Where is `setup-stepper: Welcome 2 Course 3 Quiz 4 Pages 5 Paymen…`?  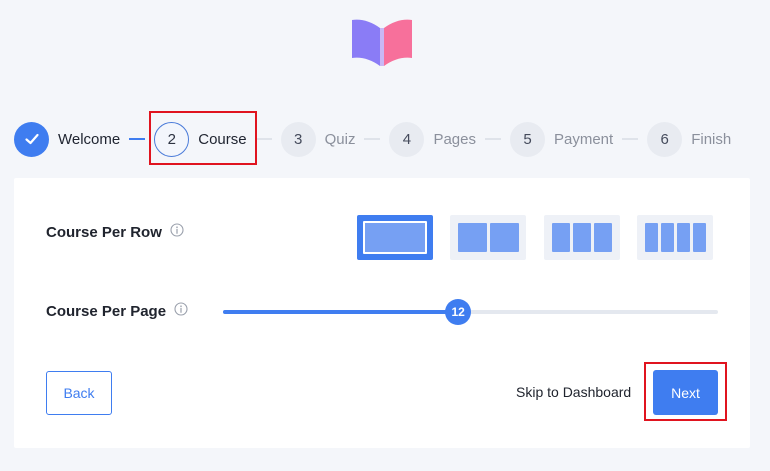
setup-stepper: Welcome 2 Course 3 Quiz 4 Pages 5 Paymen… is located at coordinates (372, 139).